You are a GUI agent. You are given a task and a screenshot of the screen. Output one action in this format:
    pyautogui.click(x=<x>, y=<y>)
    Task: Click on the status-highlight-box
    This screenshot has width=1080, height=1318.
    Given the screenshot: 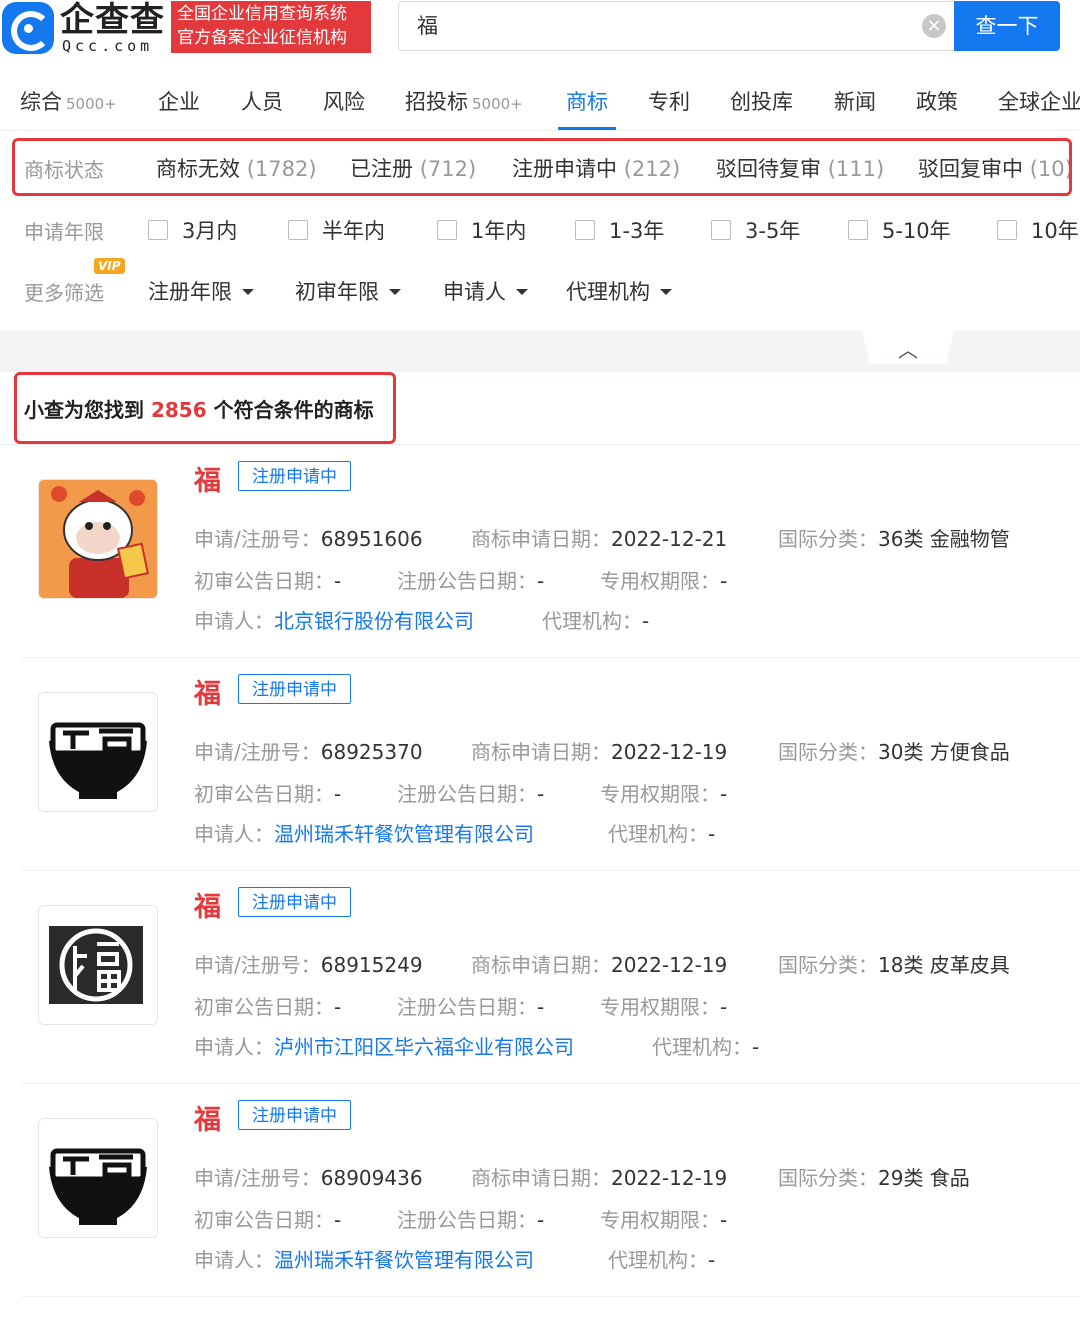 What is the action you would take?
    pyautogui.click(x=542, y=167)
    